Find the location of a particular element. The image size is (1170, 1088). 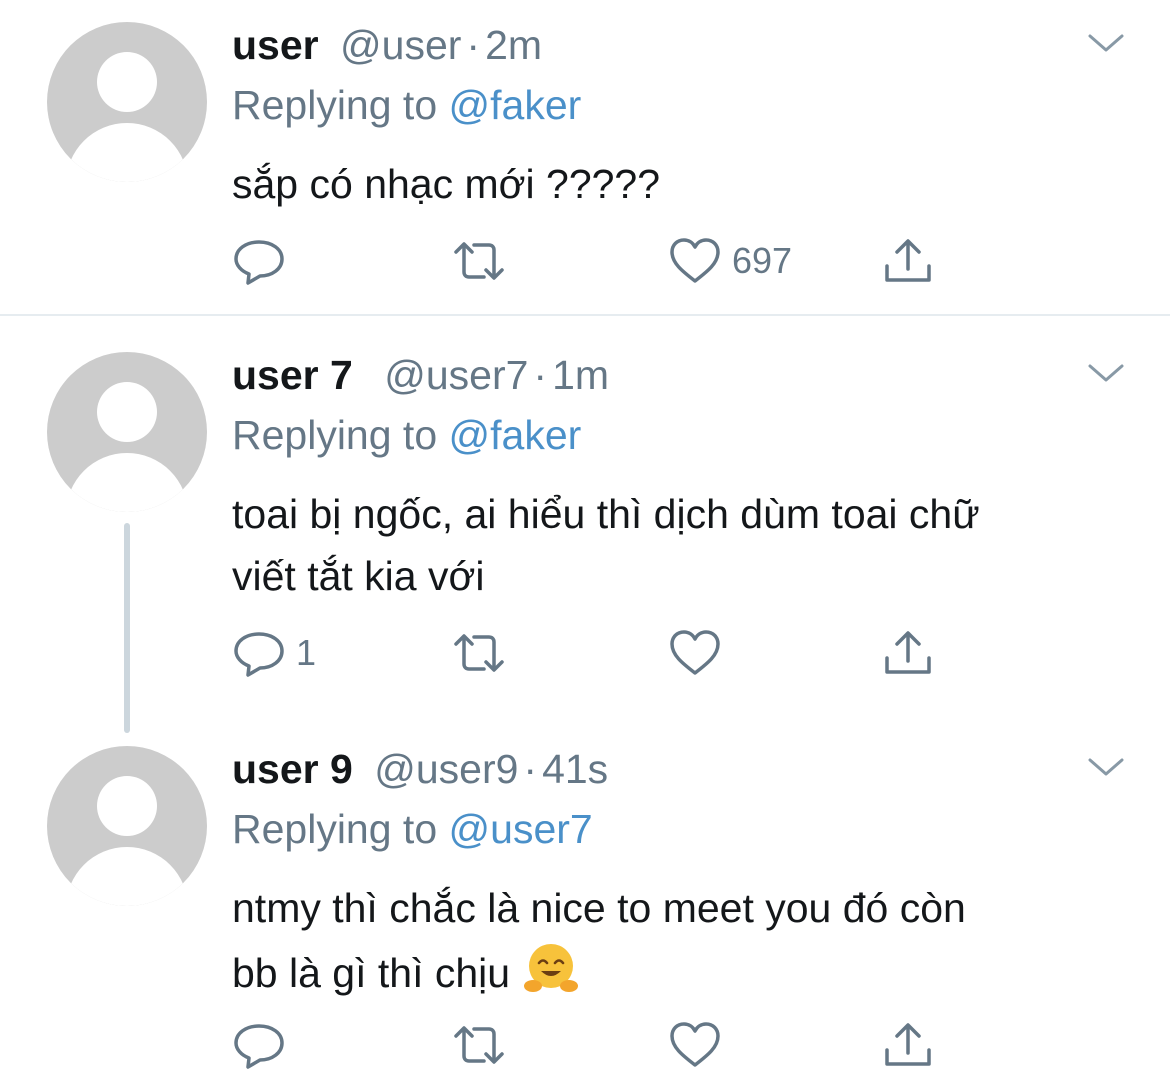

like-count: 697 is located at coordinates (762, 260).